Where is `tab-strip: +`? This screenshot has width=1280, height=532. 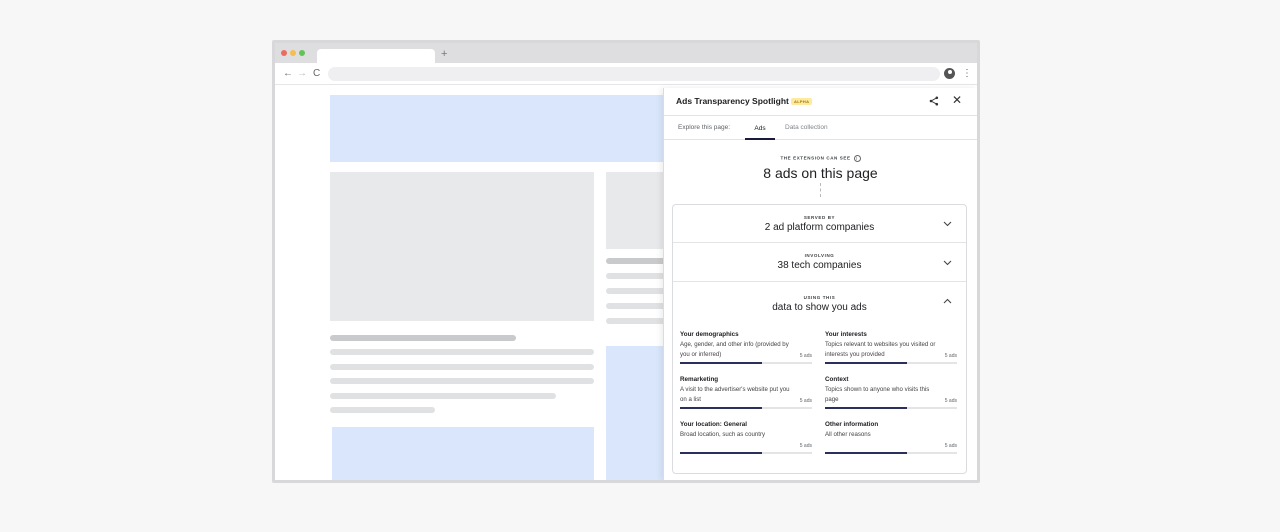
tab-strip: + is located at coordinates (626, 53).